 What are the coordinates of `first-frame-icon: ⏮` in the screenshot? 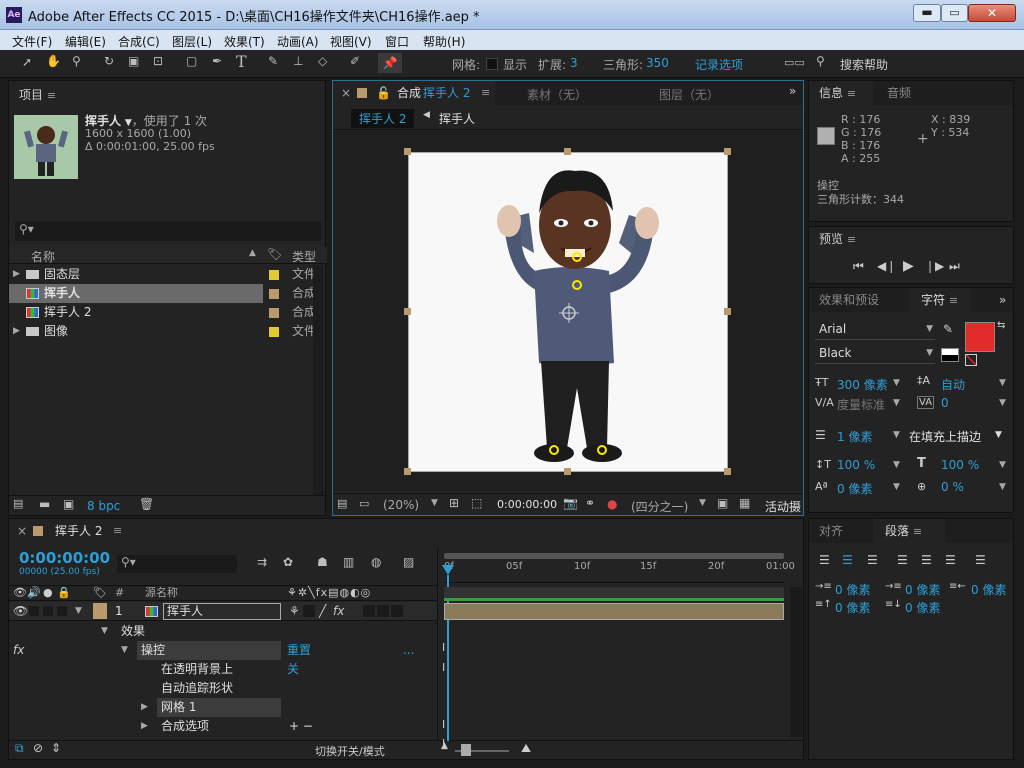 It's located at (858, 266).